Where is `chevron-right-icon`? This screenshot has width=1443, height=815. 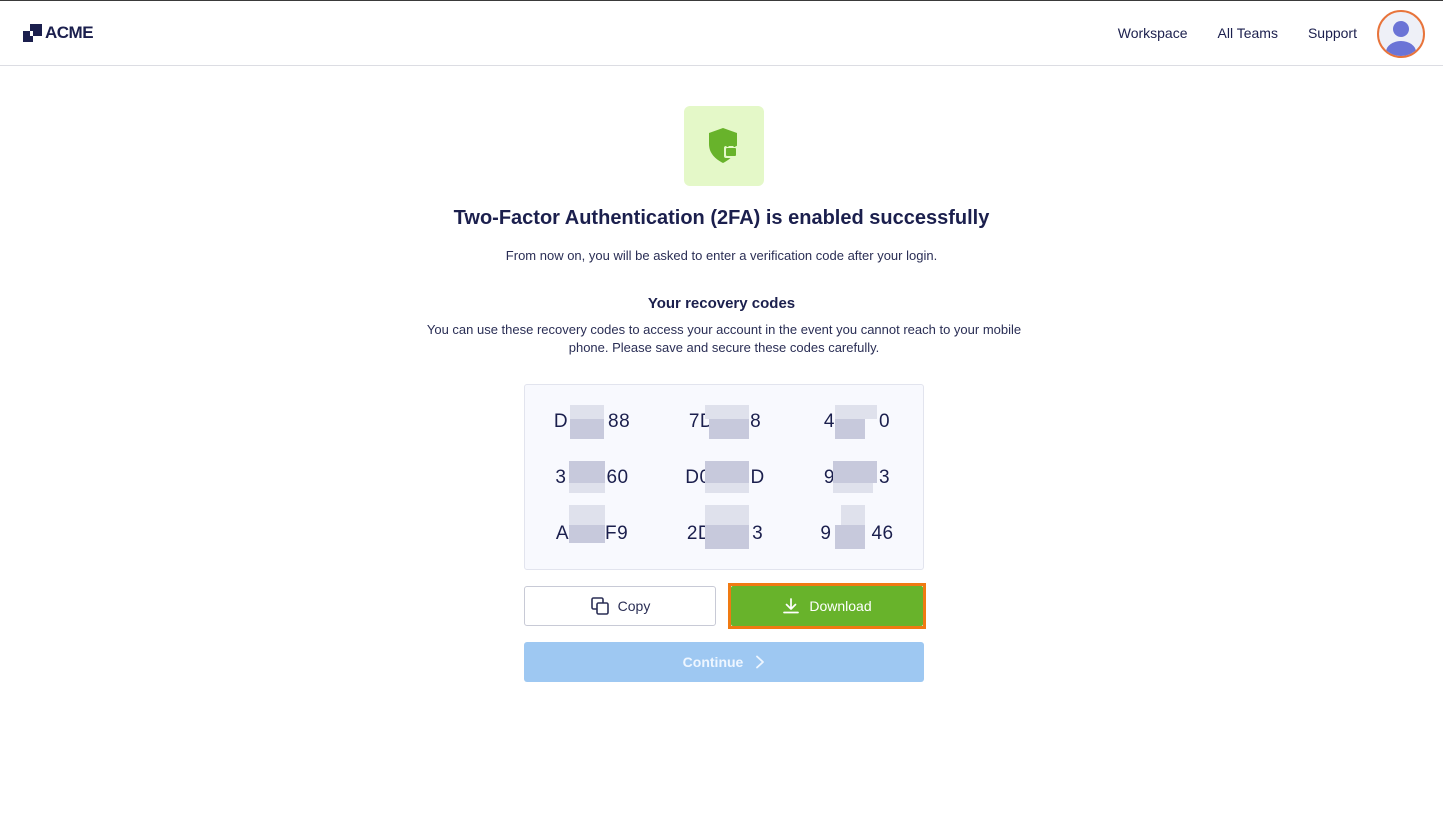 chevron-right-icon is located at coordinates (760, 662).